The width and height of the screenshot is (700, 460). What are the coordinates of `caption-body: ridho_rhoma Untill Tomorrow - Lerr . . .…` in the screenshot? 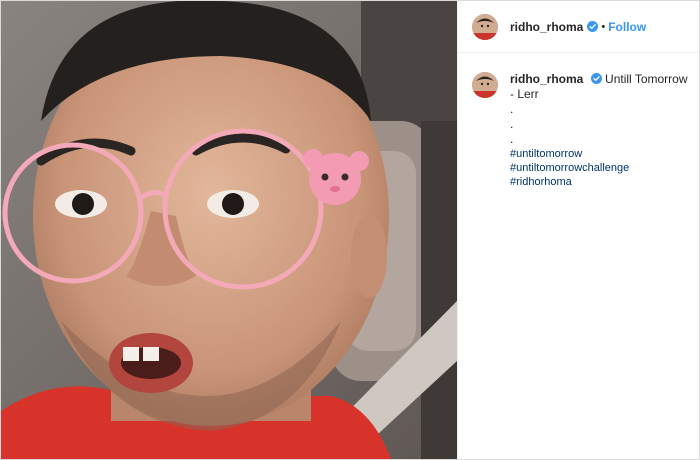 It's located at (601, 130).